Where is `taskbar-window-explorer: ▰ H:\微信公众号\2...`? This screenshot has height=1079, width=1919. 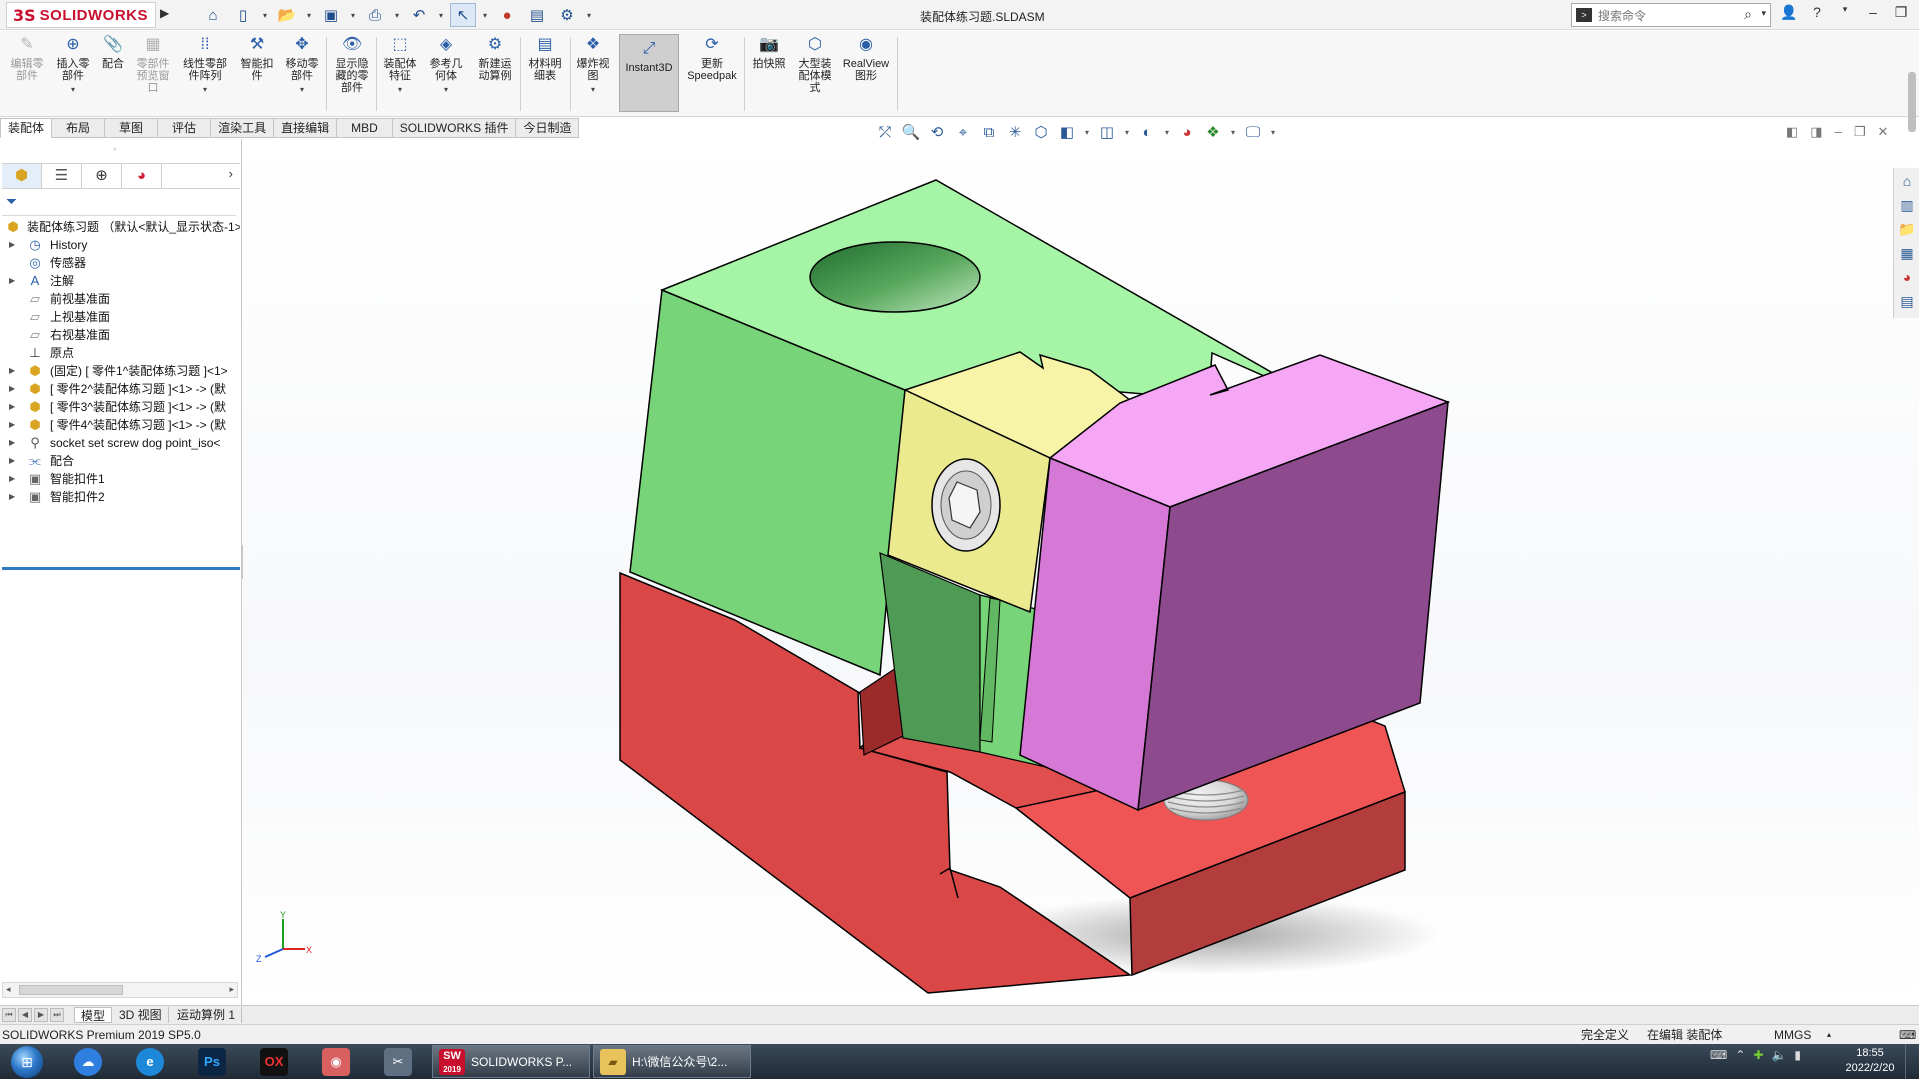
taskbar-window-explorer: ▰ H:\微信公众号\2... is located at coordinates (672, 1061).